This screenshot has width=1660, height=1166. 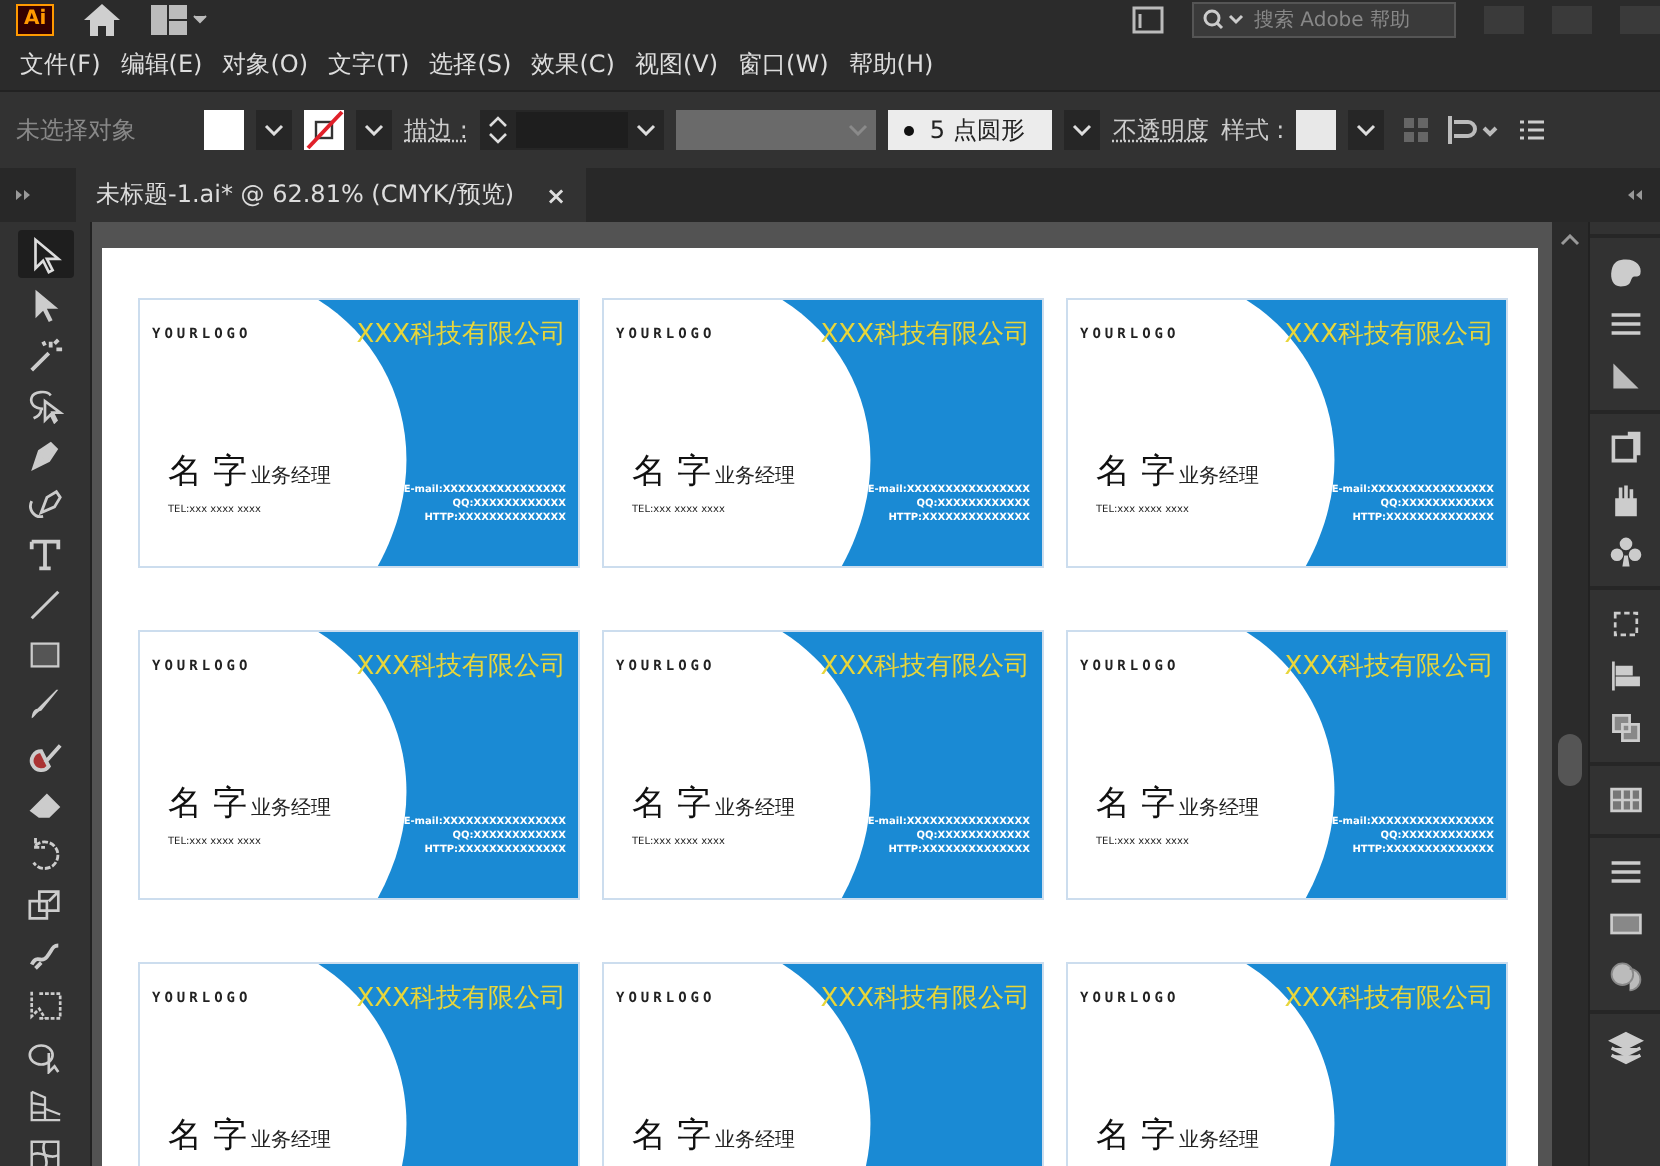 I want to click on layers-icon, so click(x=1625, y=1048).